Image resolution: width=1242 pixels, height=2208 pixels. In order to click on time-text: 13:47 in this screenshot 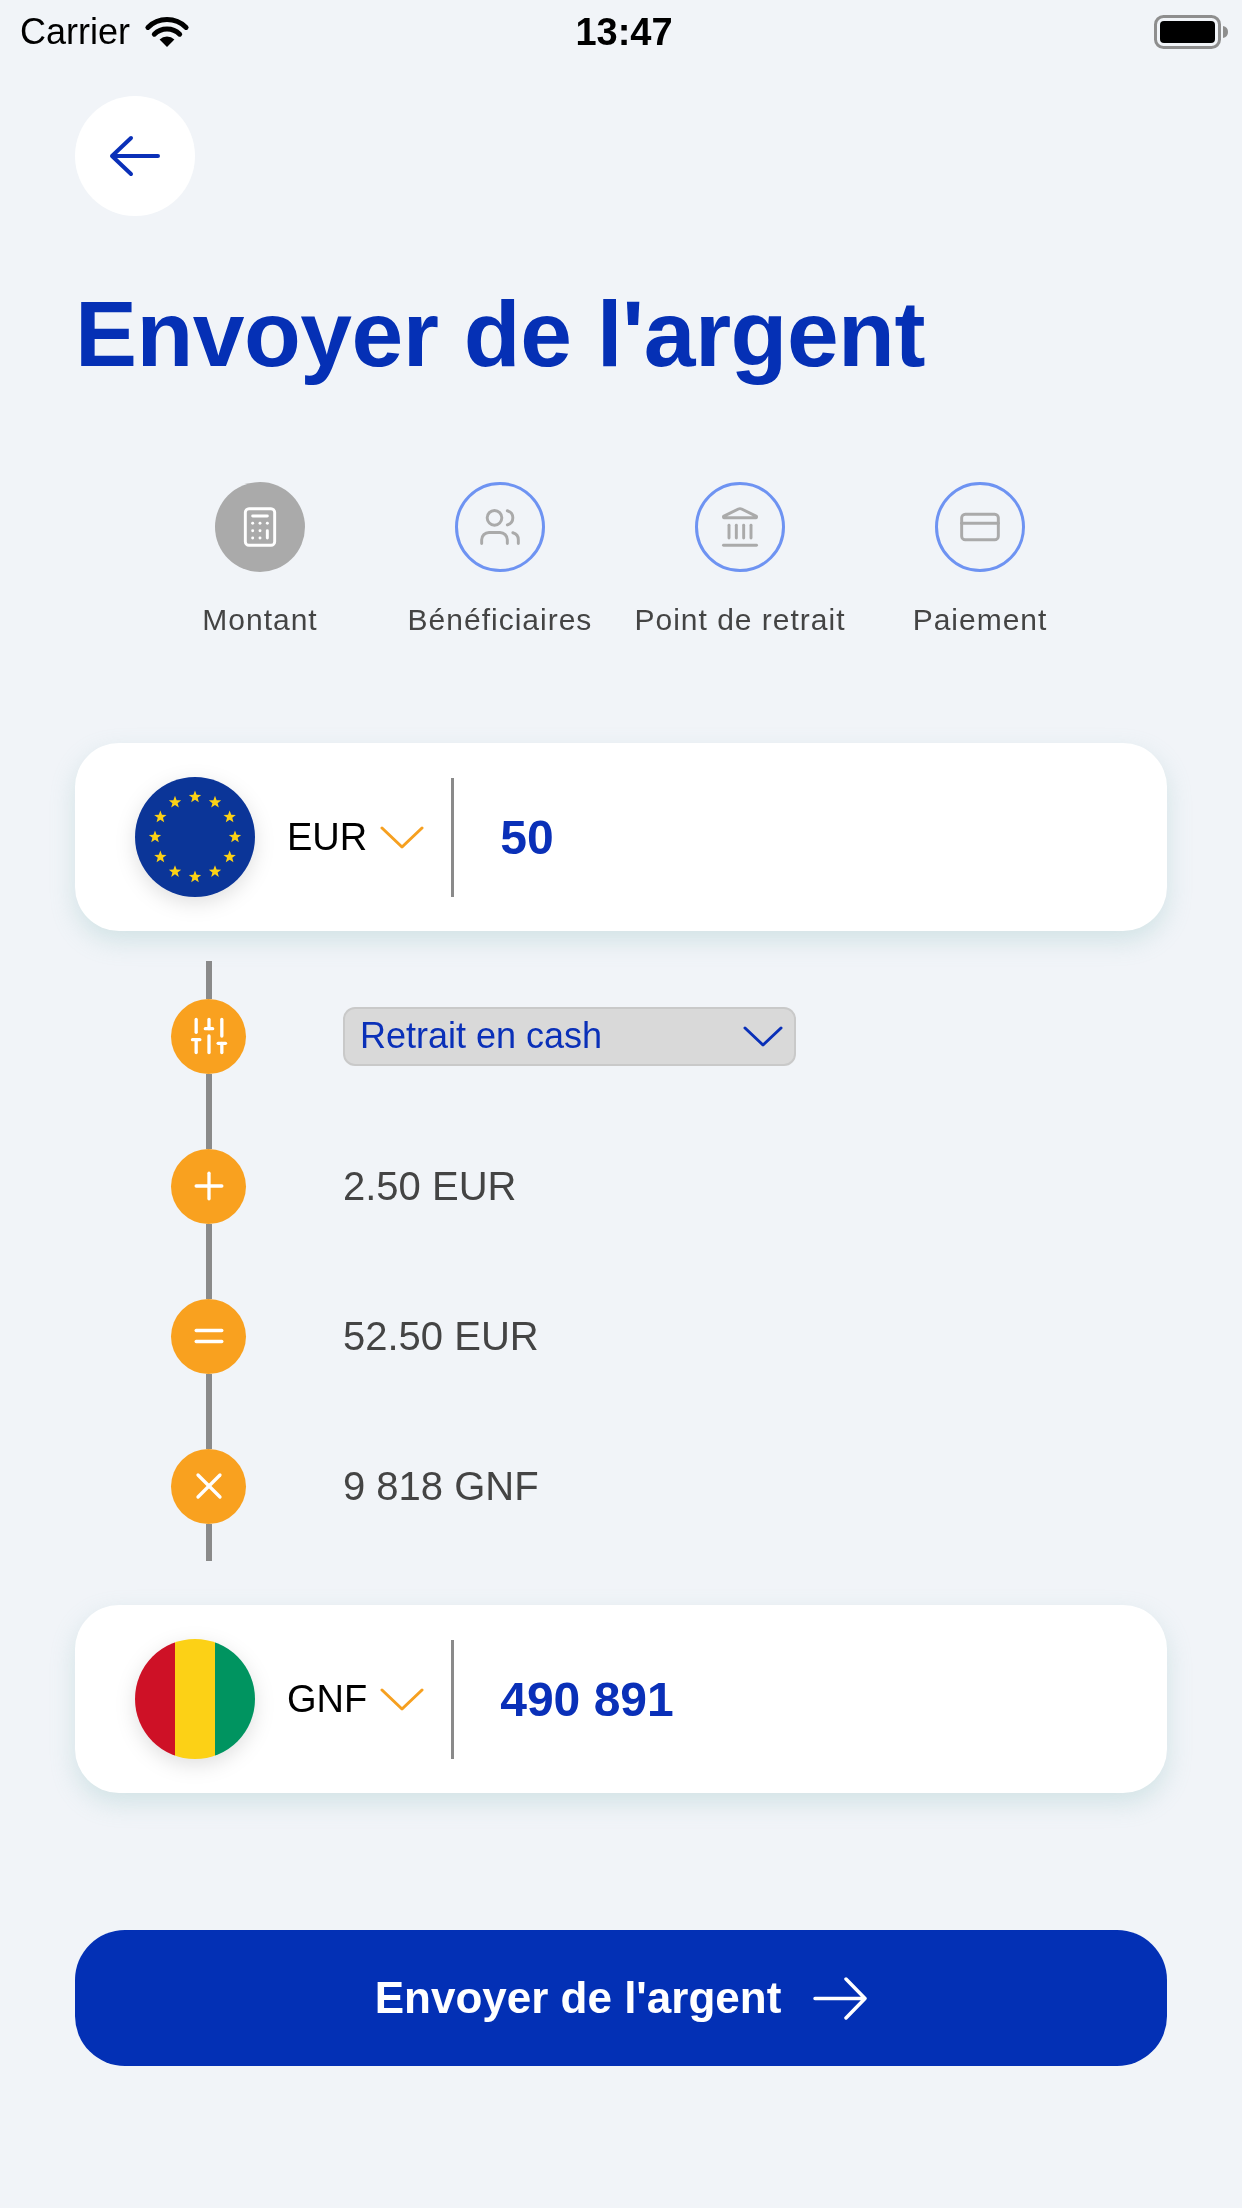, I will do `click(624, 32)`.